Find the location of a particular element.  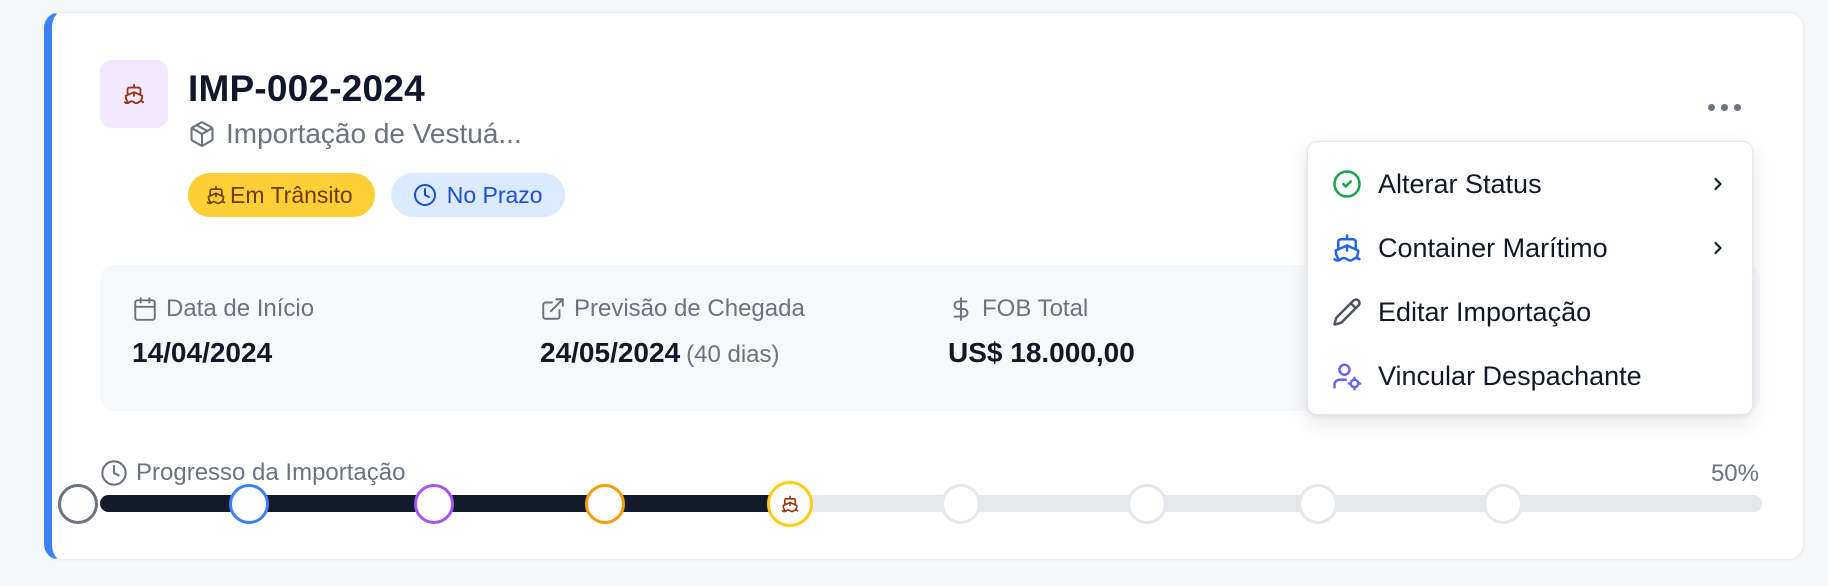

start-date-label: Data de Início is located at coordinates (240, 308).